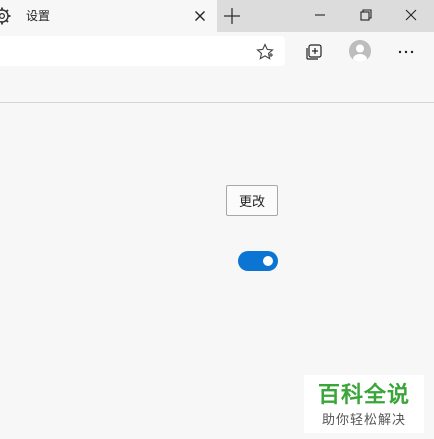 This screenshot has height=439, width=434. I want to click on watermark: 百科全说 助你轻松解决, so click(364, 404).